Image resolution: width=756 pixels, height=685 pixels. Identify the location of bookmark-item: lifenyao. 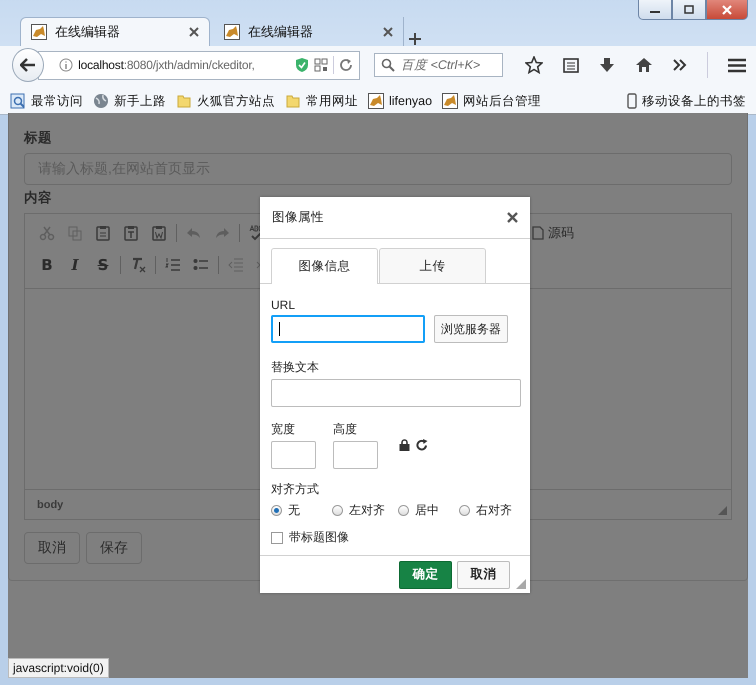
(400, 101).